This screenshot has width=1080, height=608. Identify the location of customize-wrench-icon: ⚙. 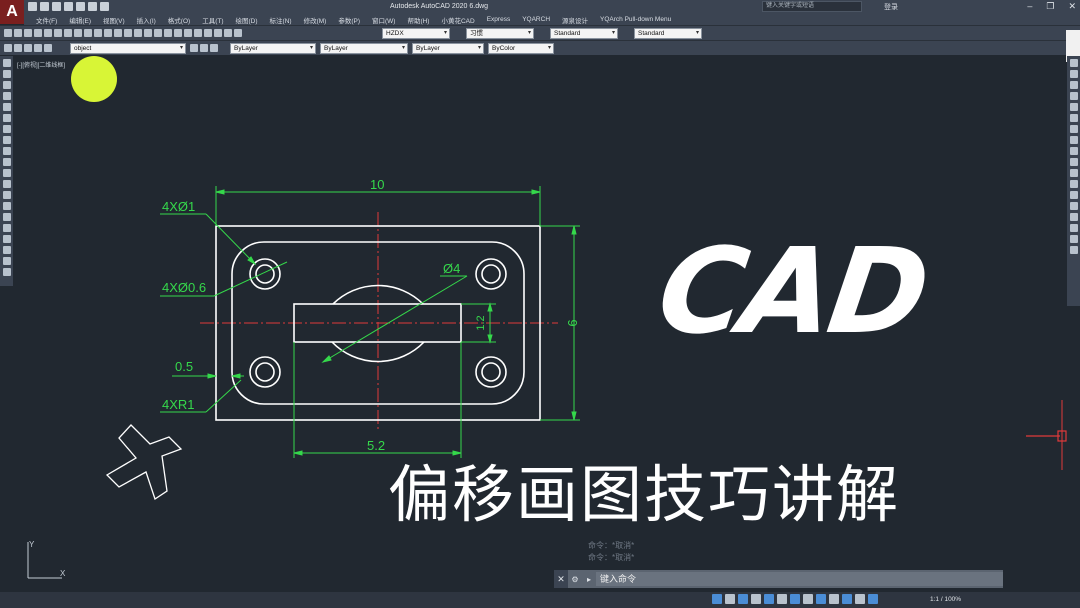
(575, 579).